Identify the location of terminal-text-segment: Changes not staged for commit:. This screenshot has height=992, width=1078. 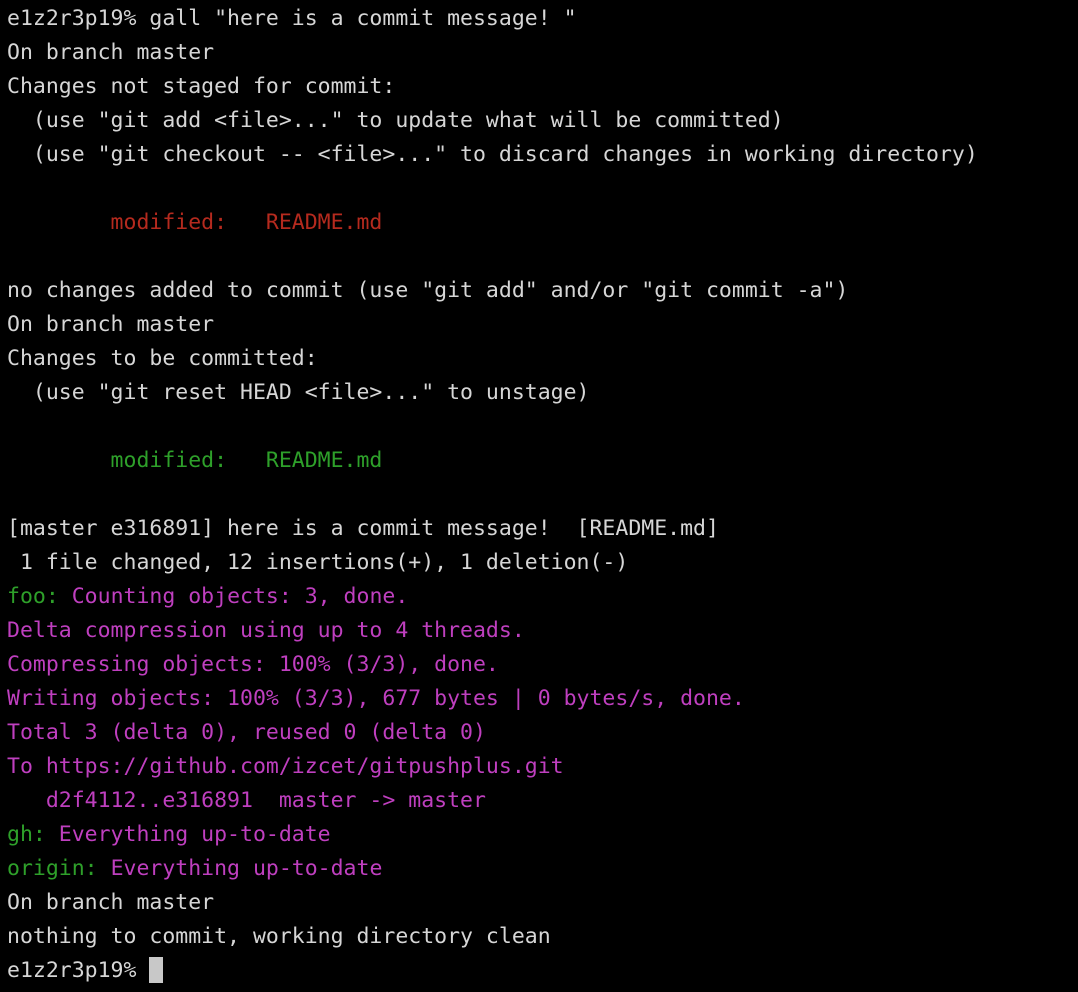
(201, 86).